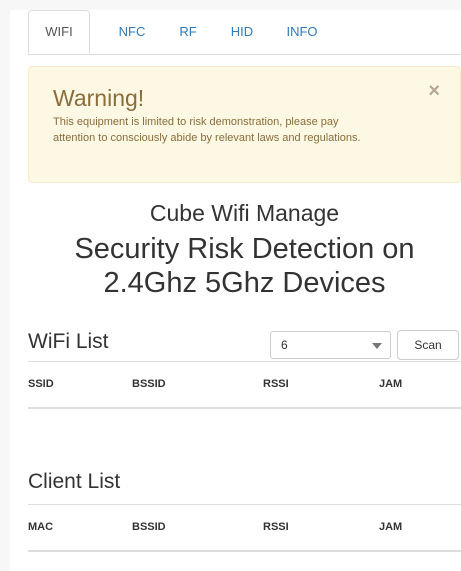 This screenshot has width=461, height=571. What do you see at coordinates (41, 384) in the screenshot?
I see `wifi-col-ssid: SSID` at bounding box center [41, 384].